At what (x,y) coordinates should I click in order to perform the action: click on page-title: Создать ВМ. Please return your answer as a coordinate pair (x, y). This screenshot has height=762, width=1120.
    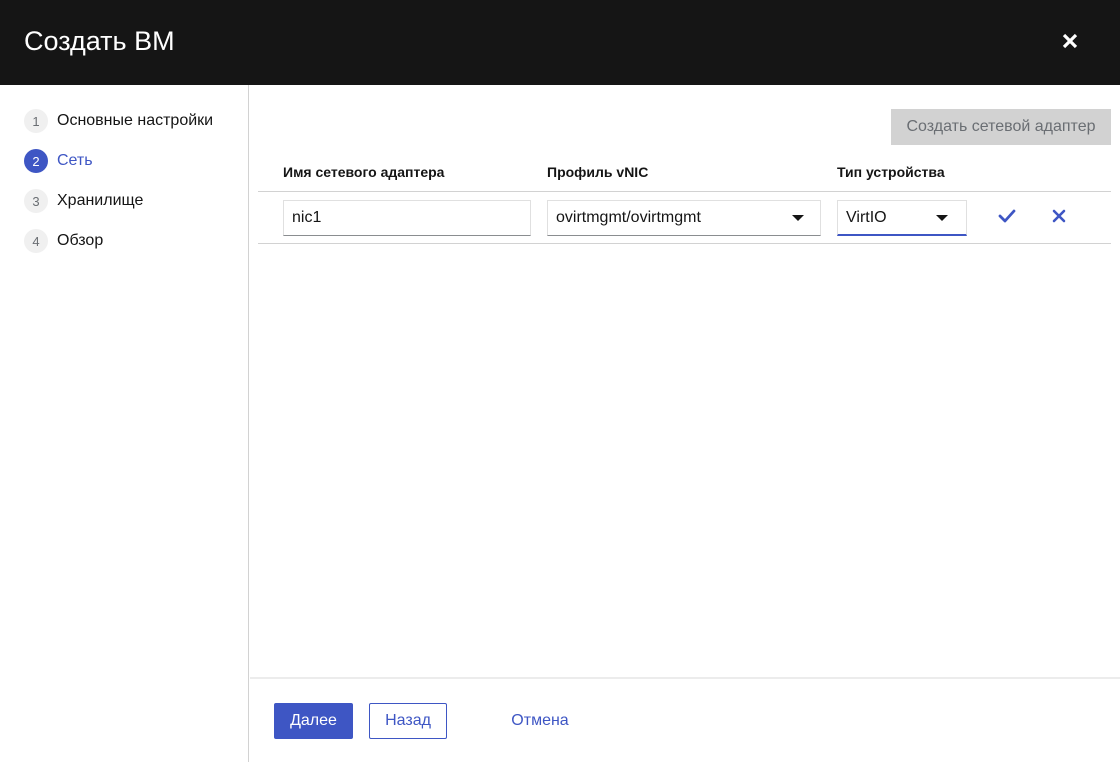
    Looking at the image, I should click on (99, 41).